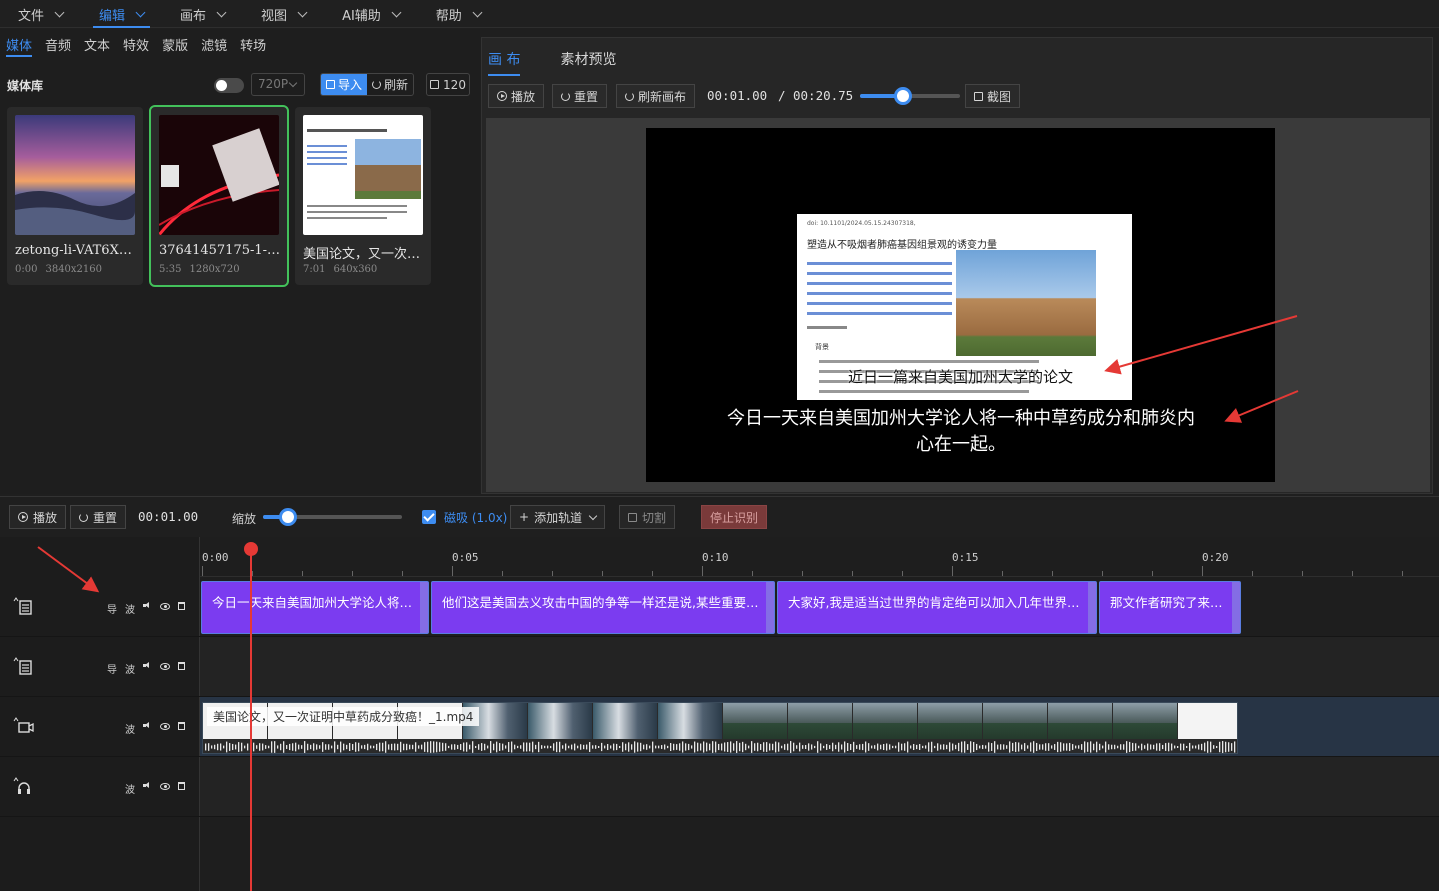 Image resolution: width=1439 pixels, height=891 pixels. I want to click on tab-effects: 特效, so click(139, 44).